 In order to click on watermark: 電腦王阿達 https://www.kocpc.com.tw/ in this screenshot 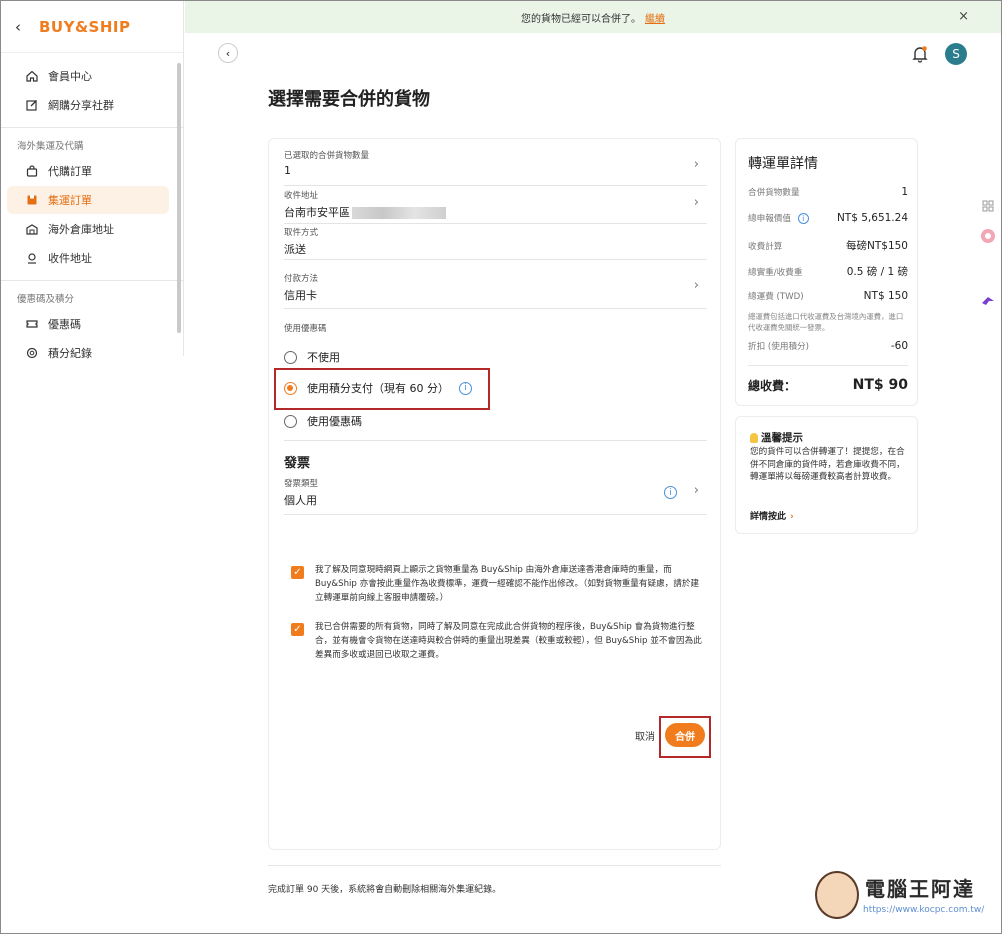, I will do `click(905, 896)`.